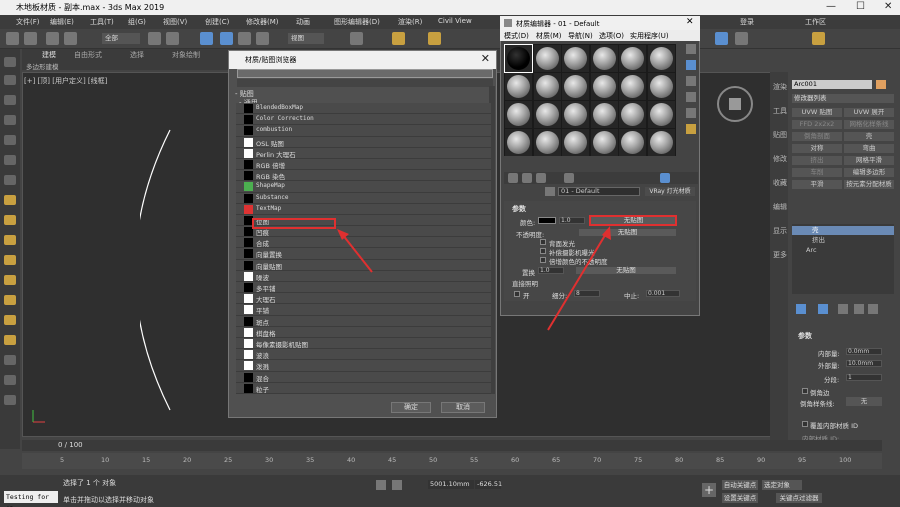 The width and height of the screenshot is (900, 507). I want to click on time-slider: 0 / 100, so click(452, 445).